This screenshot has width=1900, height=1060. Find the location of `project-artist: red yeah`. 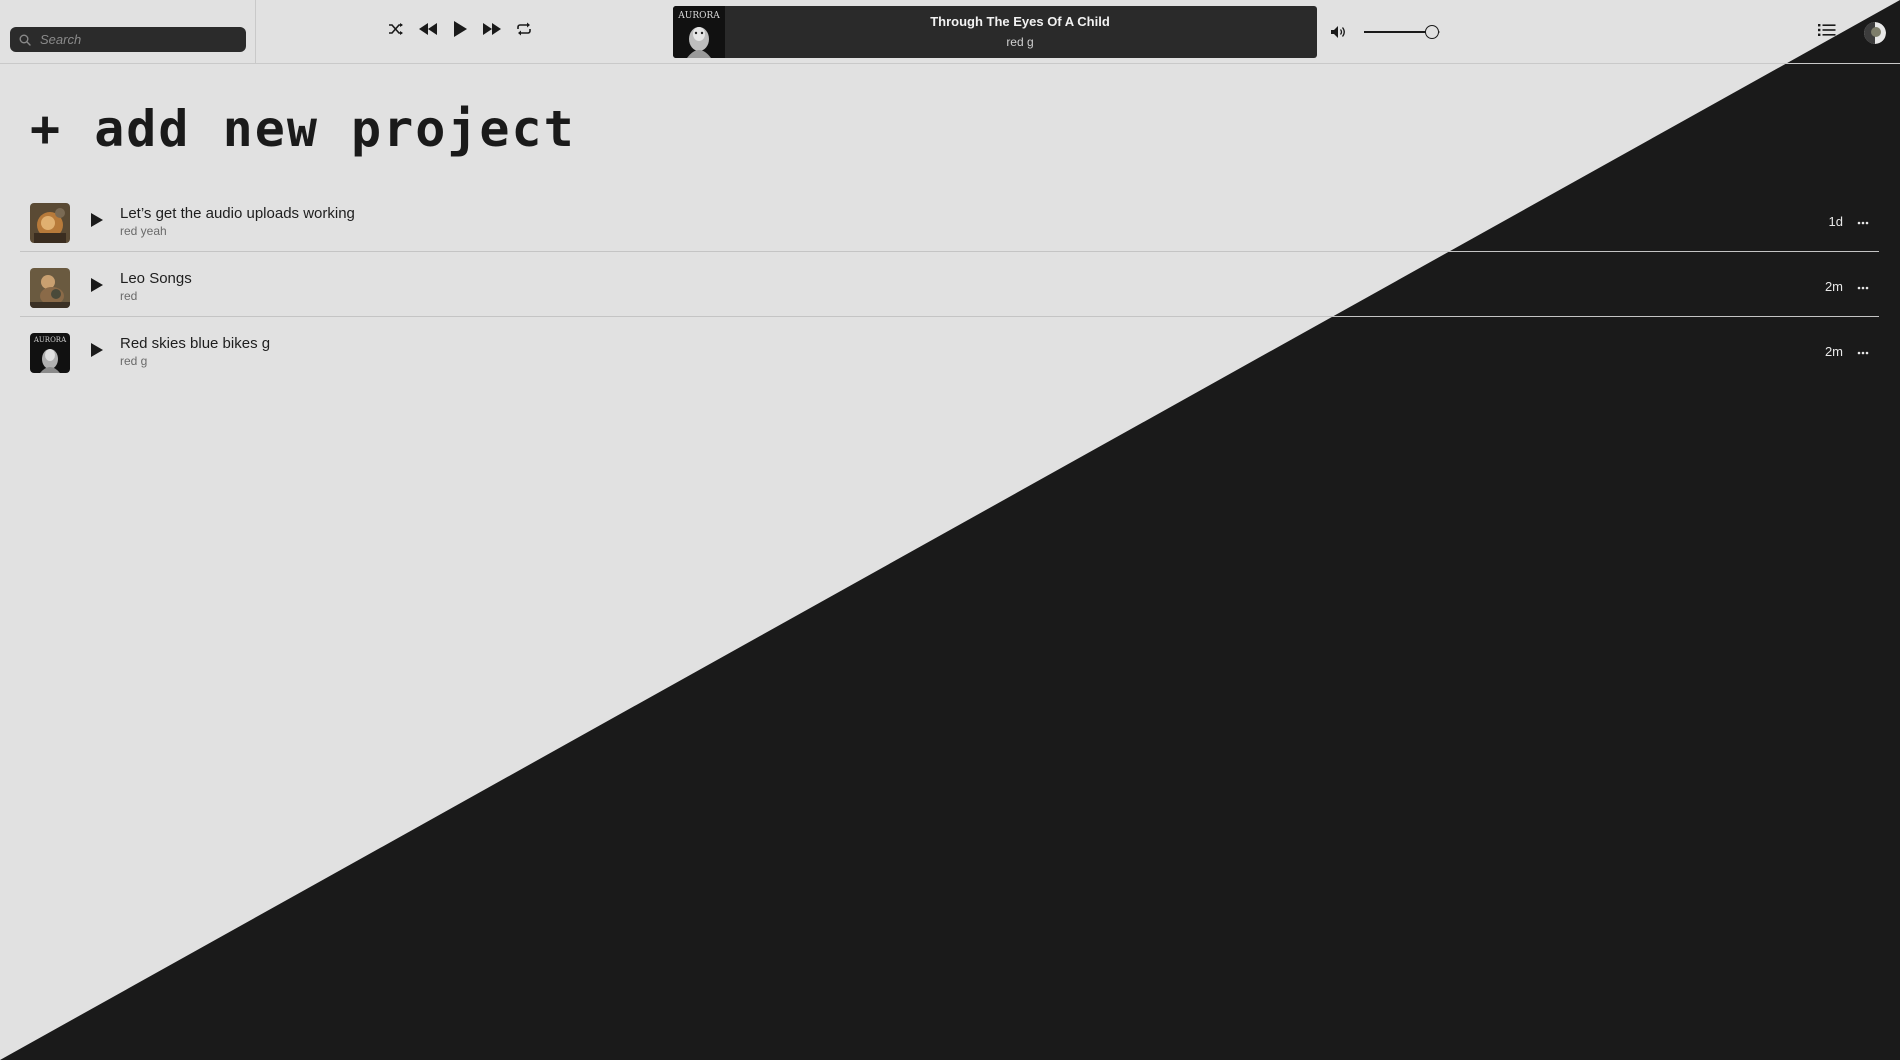

project-artist: red yeah is located at coordinates (143, 231).